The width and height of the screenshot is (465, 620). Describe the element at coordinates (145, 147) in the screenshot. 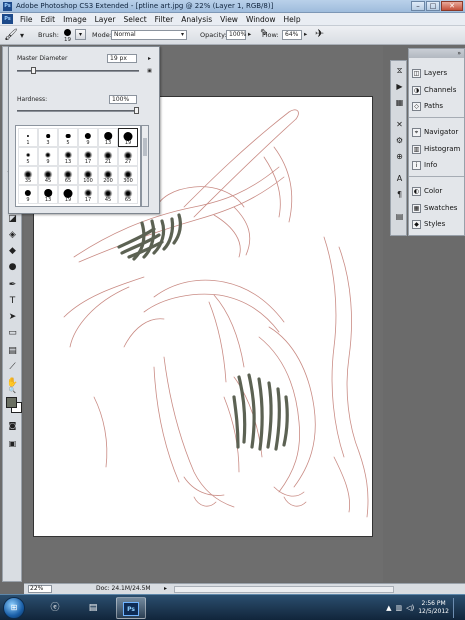

I see `scrollbar-thumb` at that location.